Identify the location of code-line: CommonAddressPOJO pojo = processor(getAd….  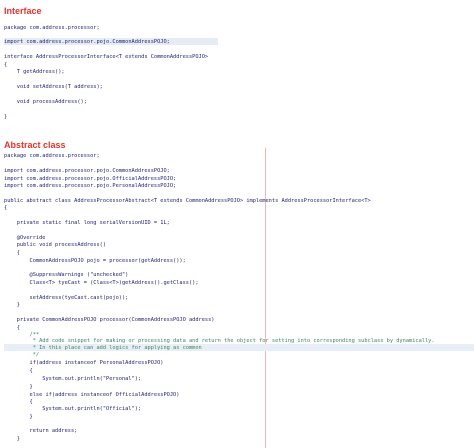
(95, 261).